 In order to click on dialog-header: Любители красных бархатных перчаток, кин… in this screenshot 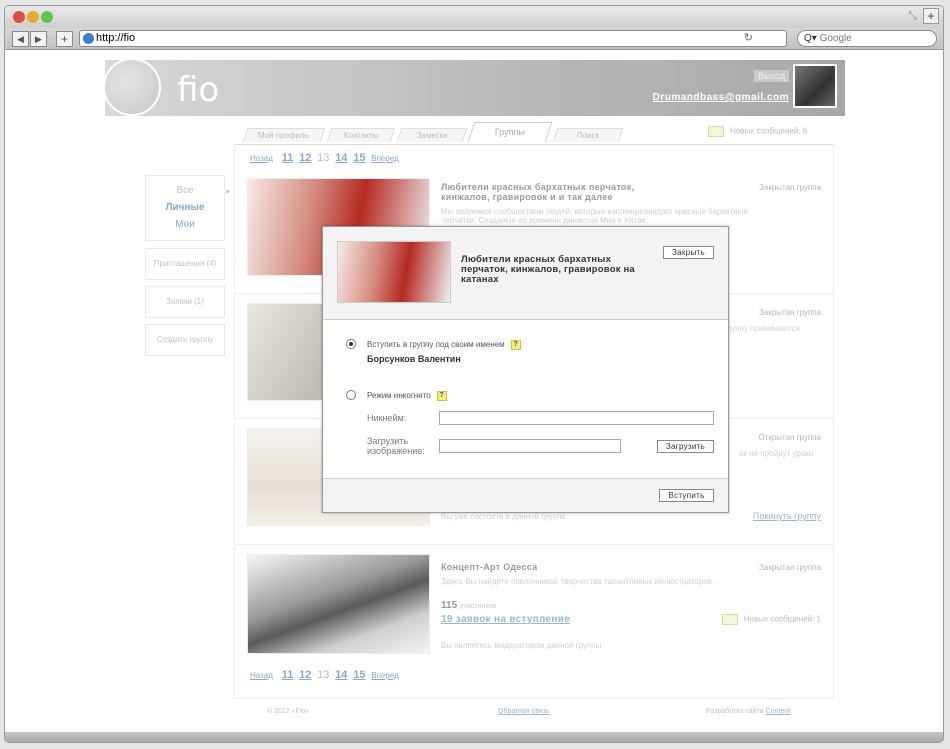, I will do `click(525, 273)`.